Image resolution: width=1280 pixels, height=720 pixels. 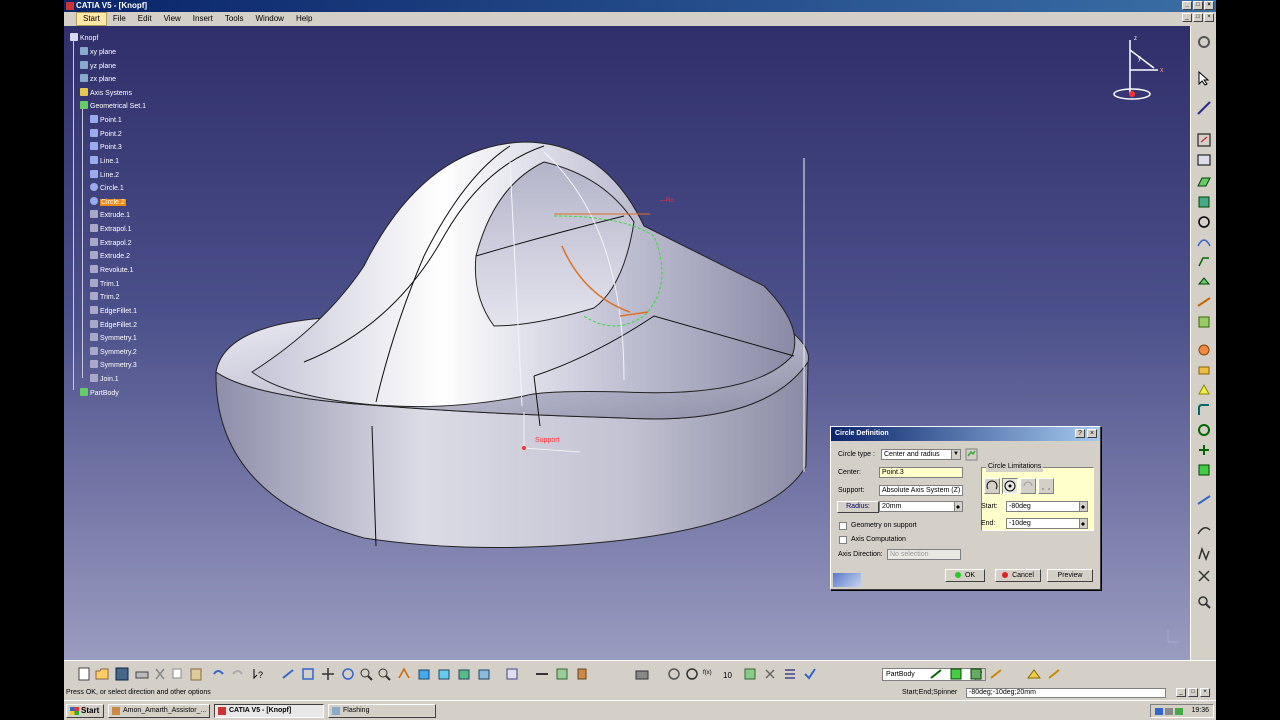 I want to click on whats-this-icon: ?, so click(x=258, y=674).